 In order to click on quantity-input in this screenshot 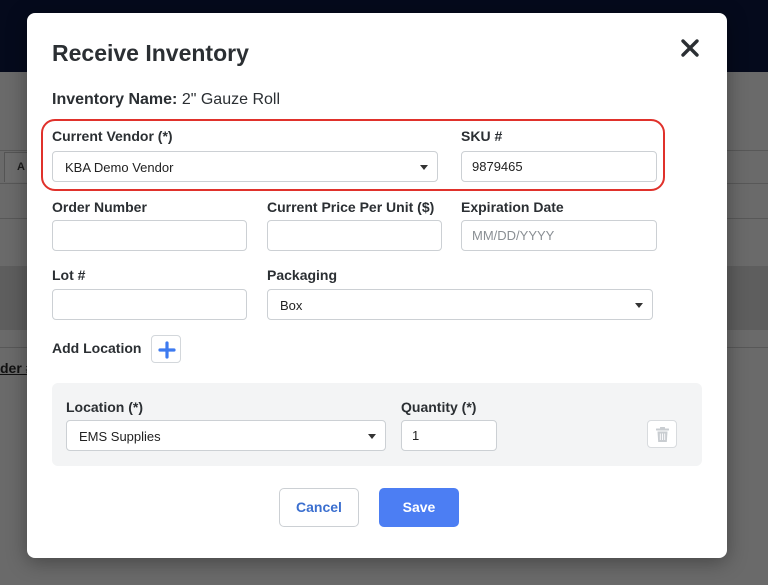, I will do `click(449, 435)`.